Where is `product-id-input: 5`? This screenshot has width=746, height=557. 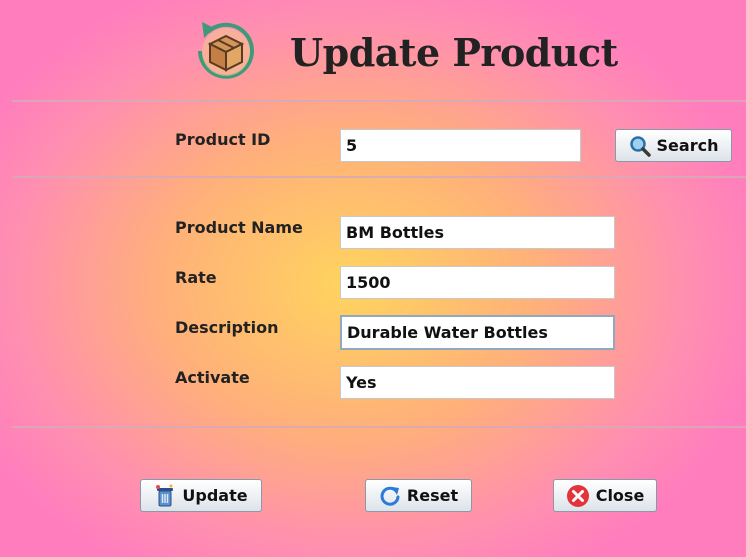 product-id-input: 5 is located at coordinates (460, 145).